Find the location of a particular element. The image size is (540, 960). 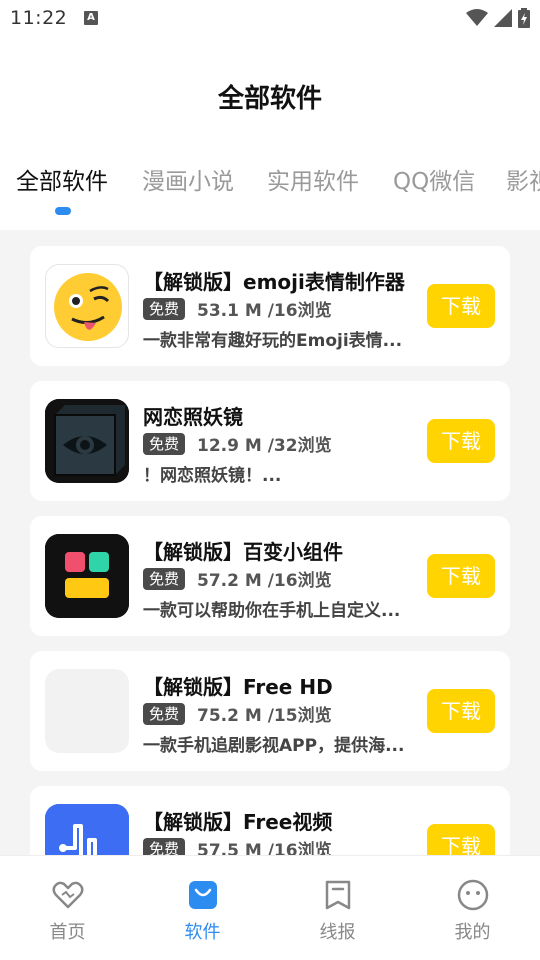

cell-signal-icon is located at coordinates (503, 18).